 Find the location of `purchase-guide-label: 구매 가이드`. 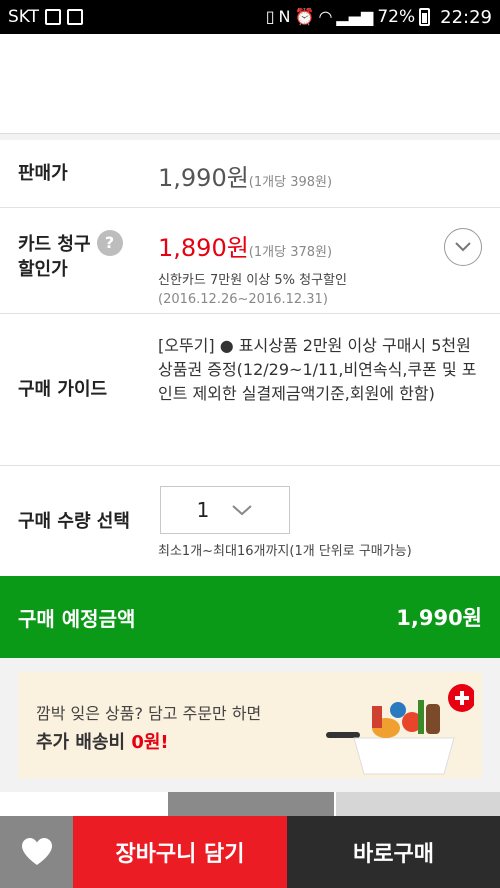

purchase-guide-label: 구매 가이드 is located at coordinates (63, 389).